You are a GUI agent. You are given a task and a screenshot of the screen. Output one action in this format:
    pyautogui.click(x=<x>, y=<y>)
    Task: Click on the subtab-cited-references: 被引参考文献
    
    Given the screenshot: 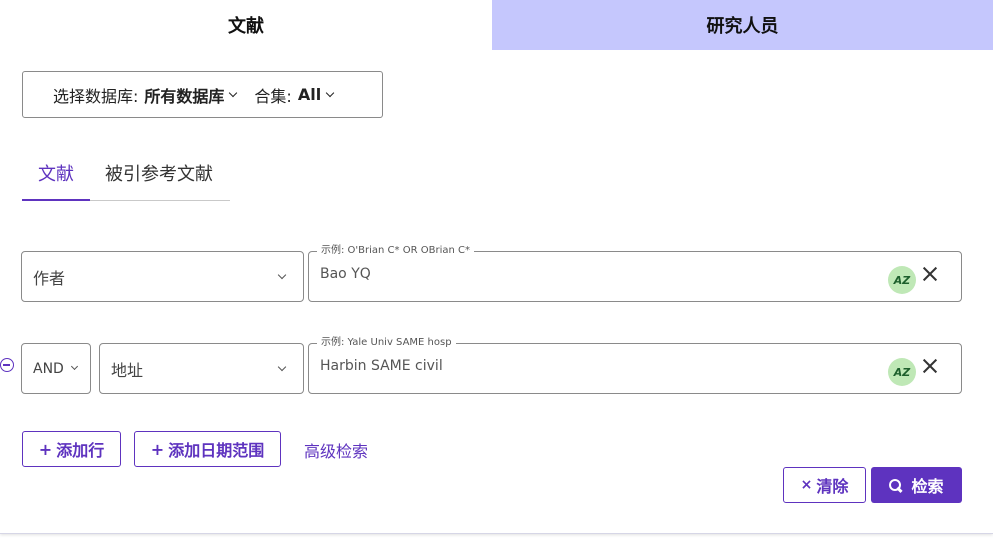 What is the action you would take?
    pyautogui.click(x=159, y=175)
    